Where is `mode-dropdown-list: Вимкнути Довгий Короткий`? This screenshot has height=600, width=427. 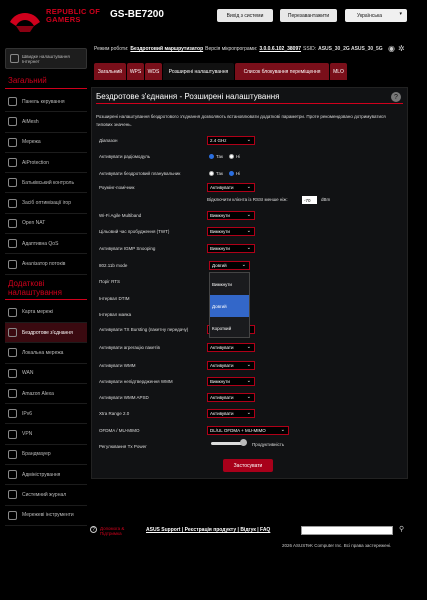 mode-dropdown-list: Вимкнути Довгий Короткий is located at coordinates (229, 305).